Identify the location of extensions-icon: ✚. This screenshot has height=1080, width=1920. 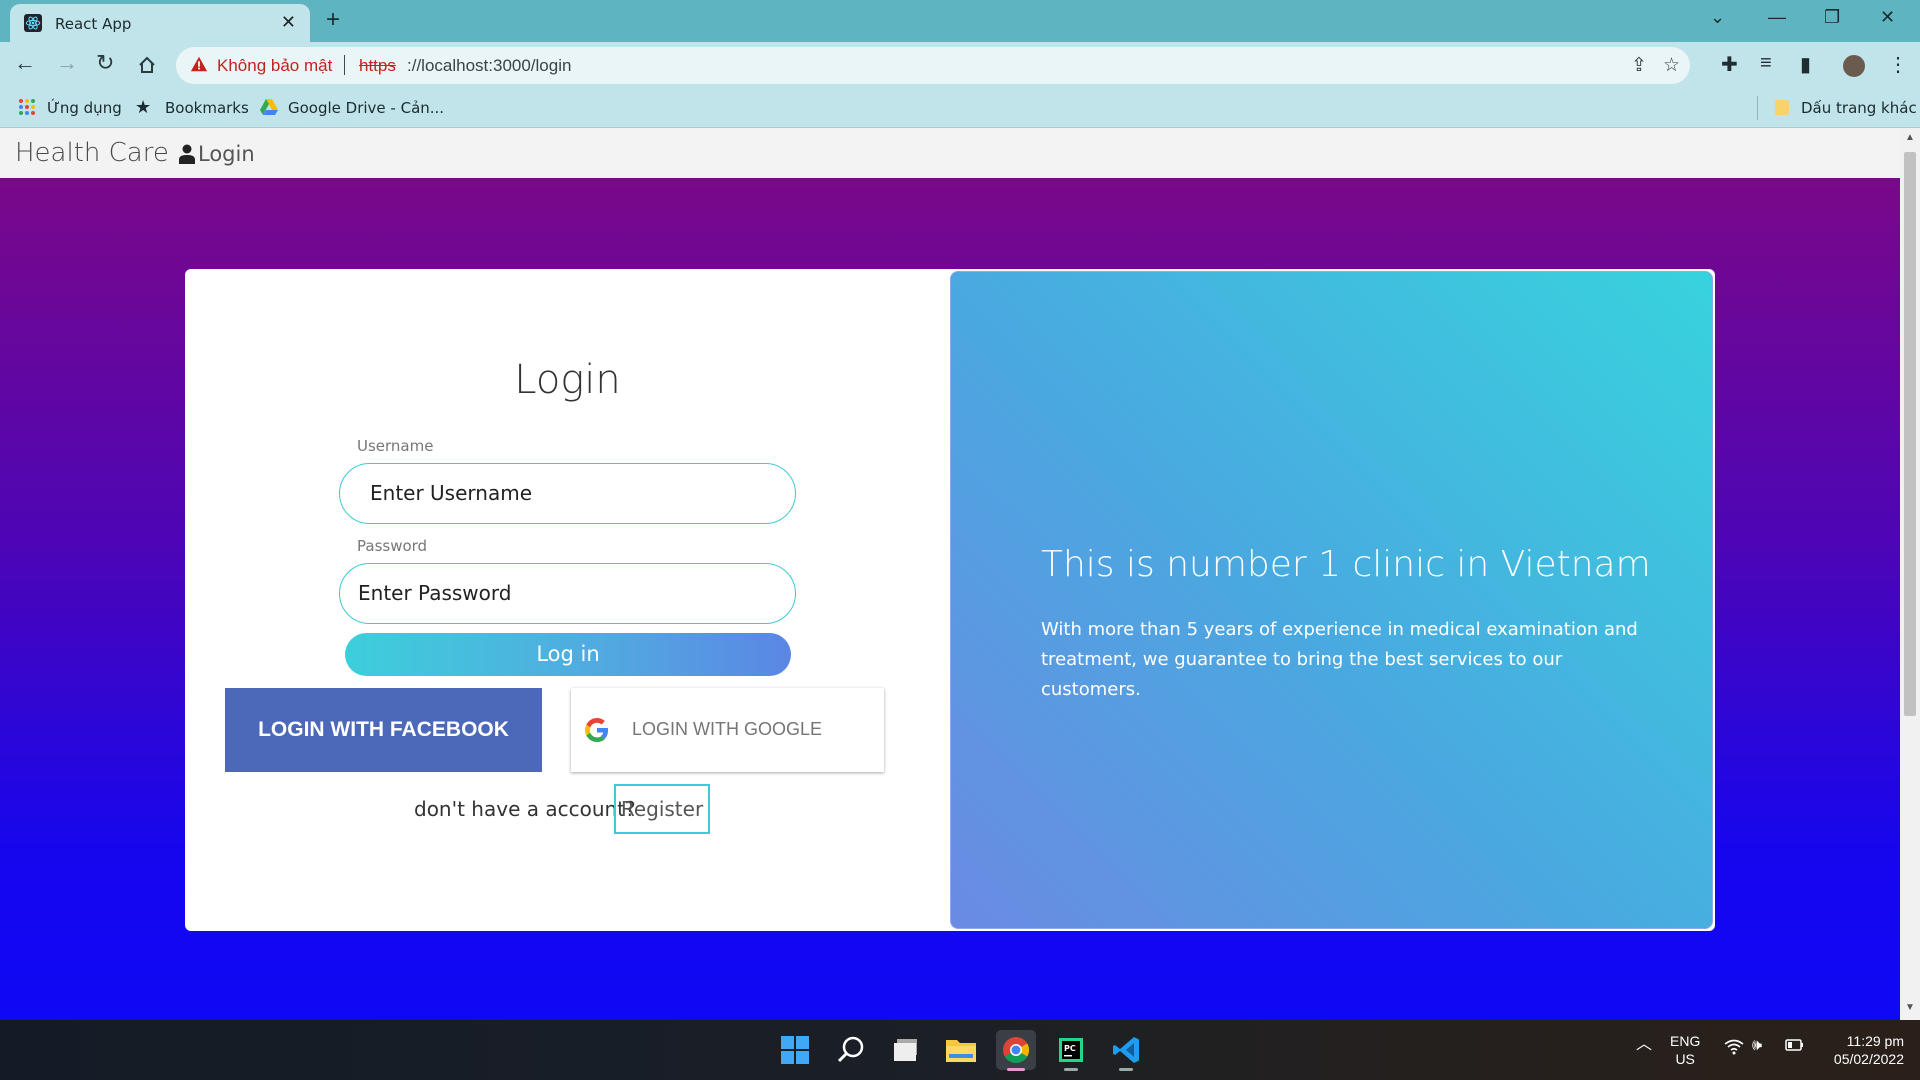
(1729, 64).